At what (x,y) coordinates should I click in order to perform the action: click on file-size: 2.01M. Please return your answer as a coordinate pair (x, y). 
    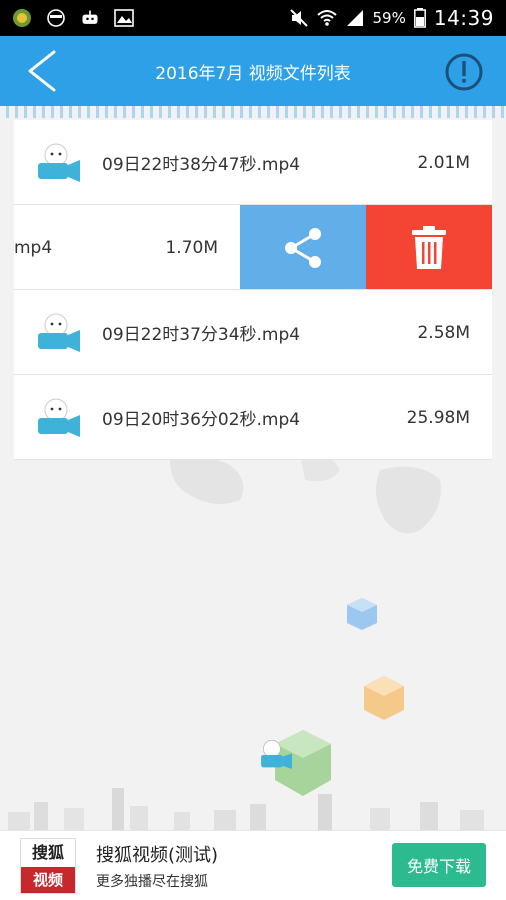
    Looking at the image, I should click on (443, 162).